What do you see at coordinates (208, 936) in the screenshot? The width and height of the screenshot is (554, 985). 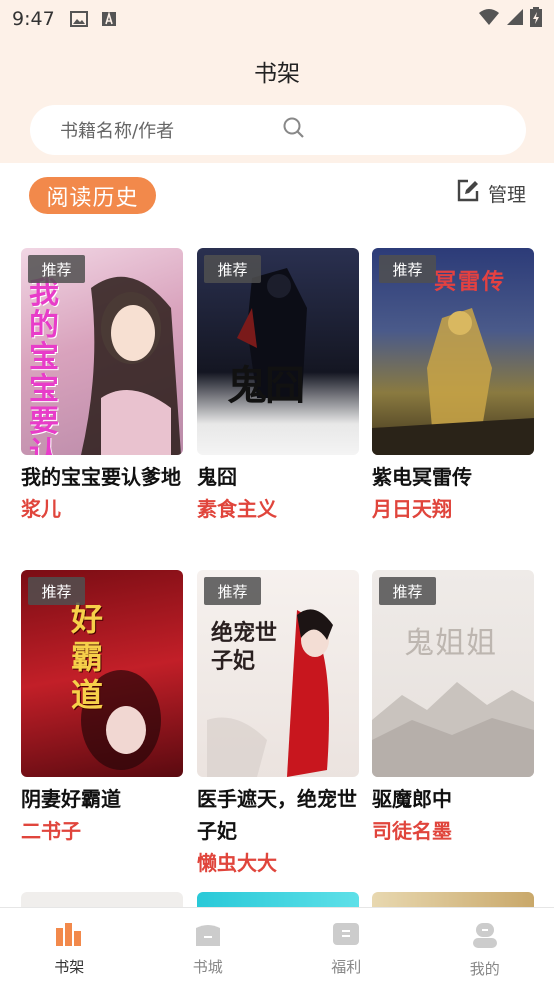 I see `bookstore-icon` at bounding box center [208, 936].